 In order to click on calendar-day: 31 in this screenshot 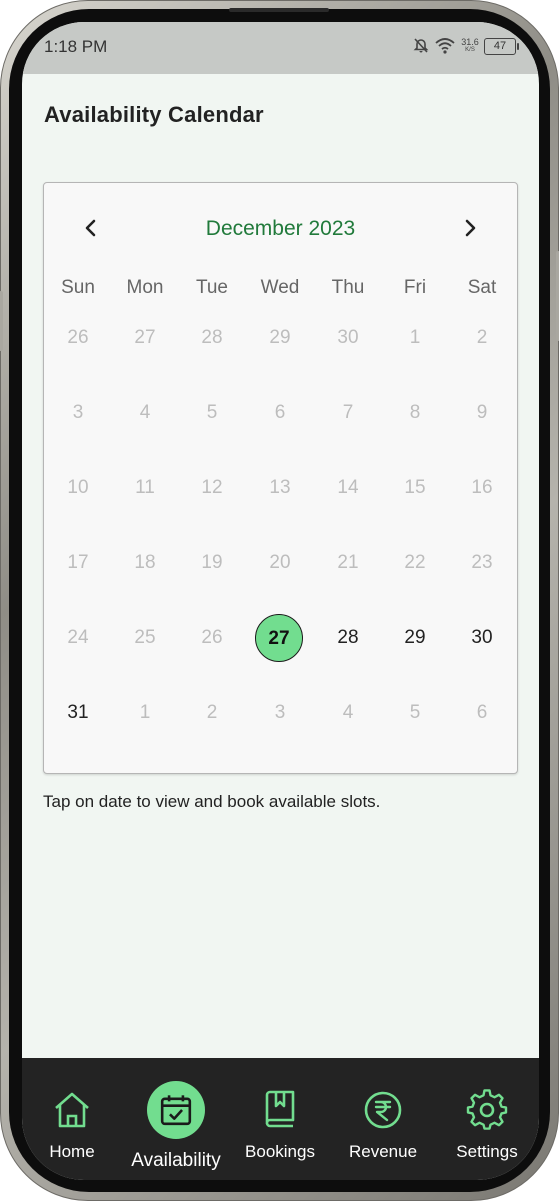, I will do `click(78, 713)`.